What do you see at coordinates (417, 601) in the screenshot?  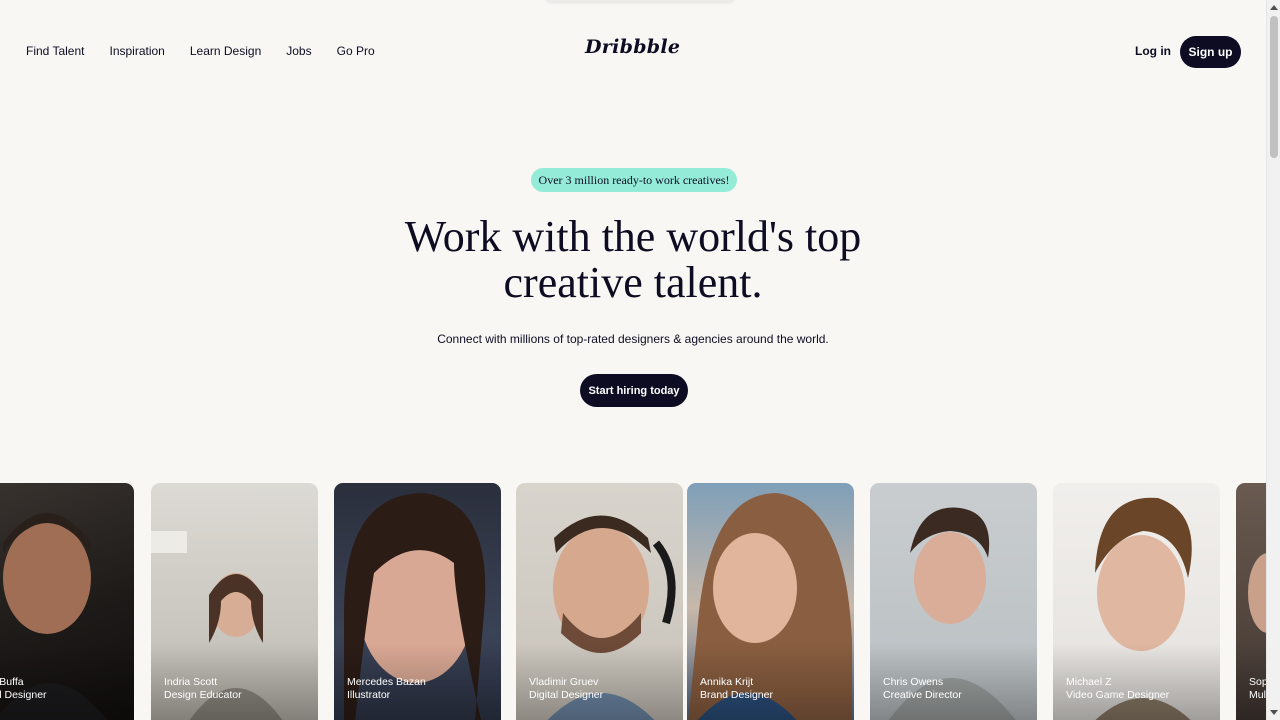 I see `designer-card: Mercedes Bazan Illustrator` at bounding box center [417, 601].